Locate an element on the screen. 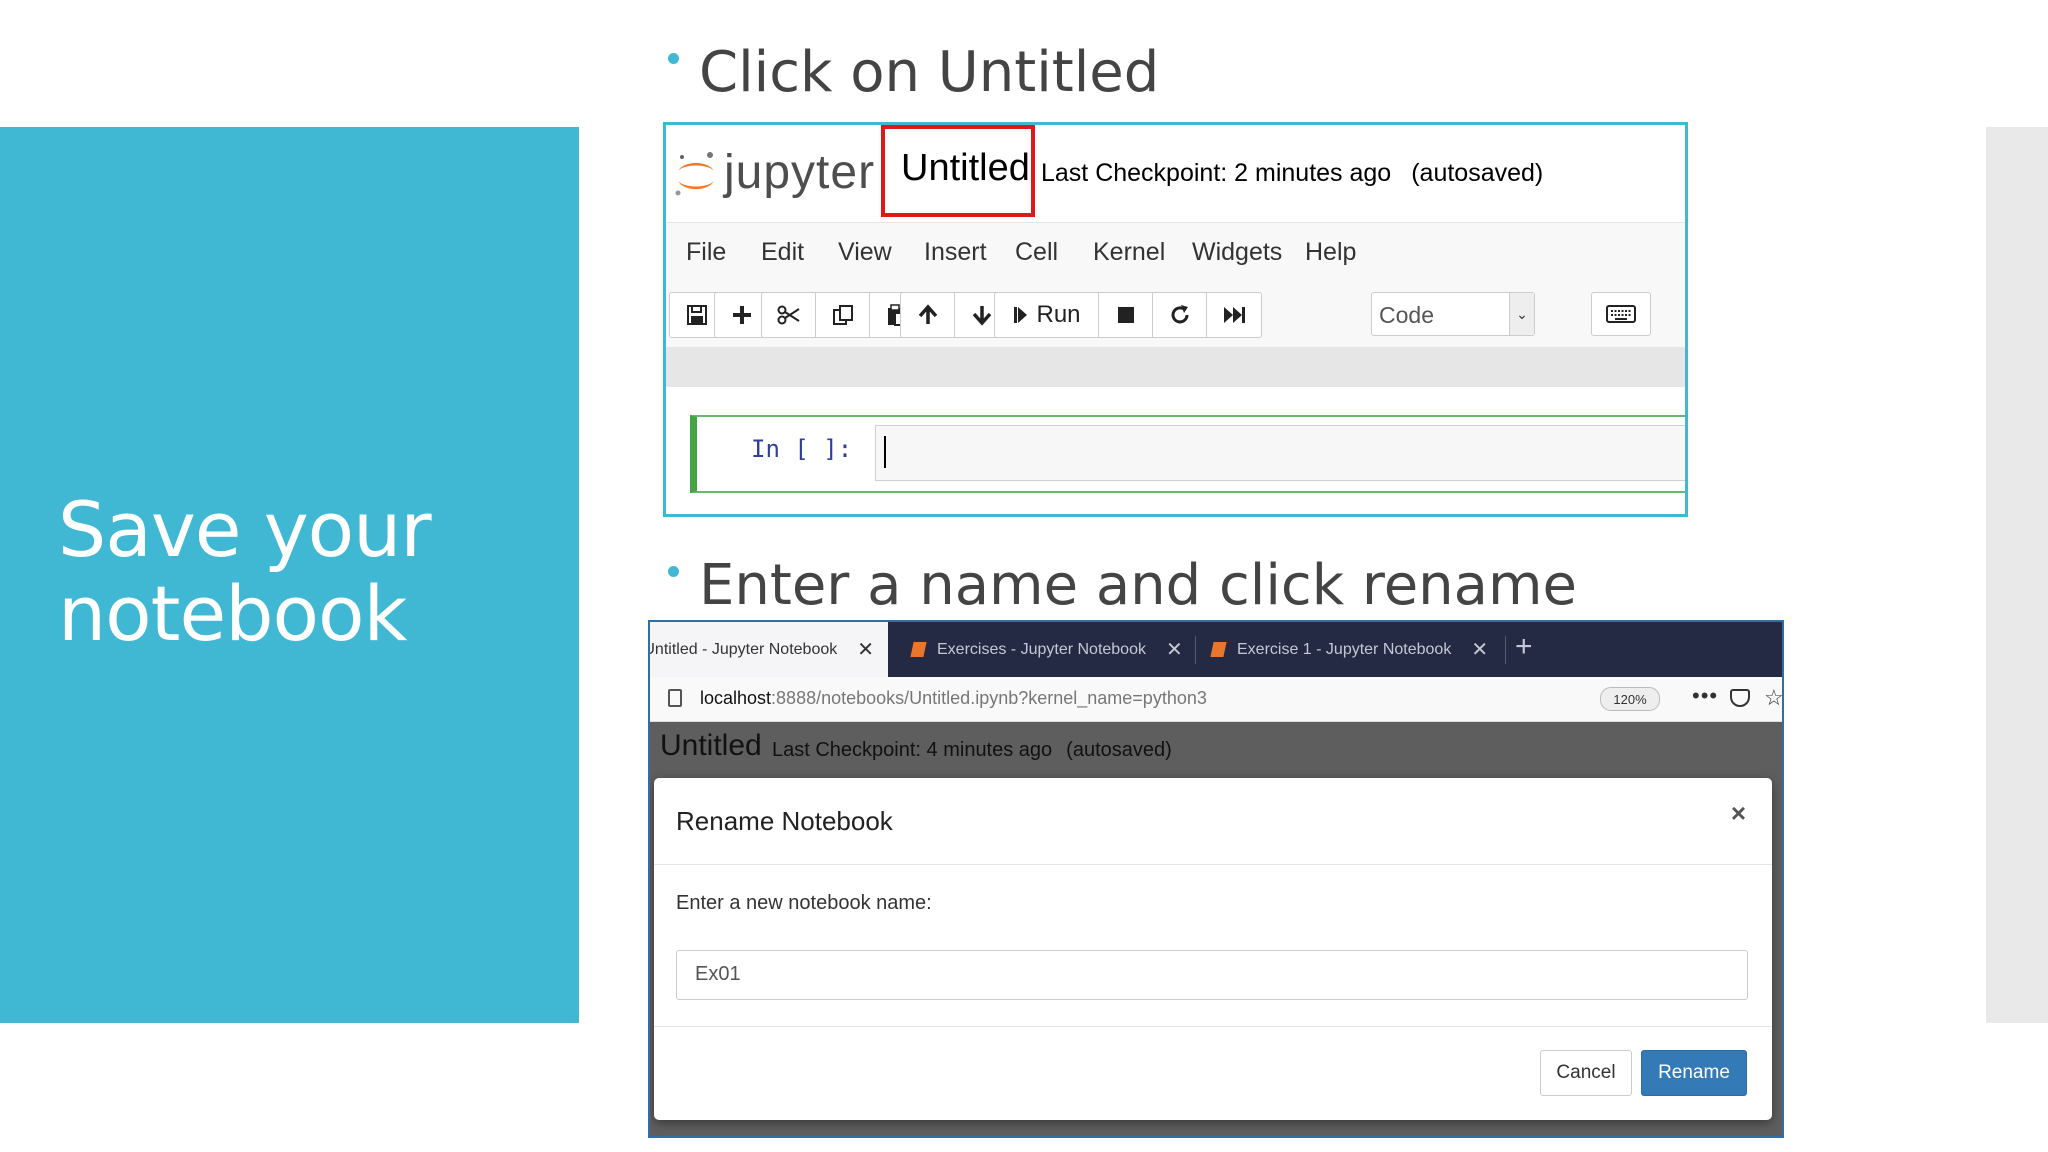 The image size is (2048, 1152). code-cell: In [ ]: is located at coordinates (1187, 454).